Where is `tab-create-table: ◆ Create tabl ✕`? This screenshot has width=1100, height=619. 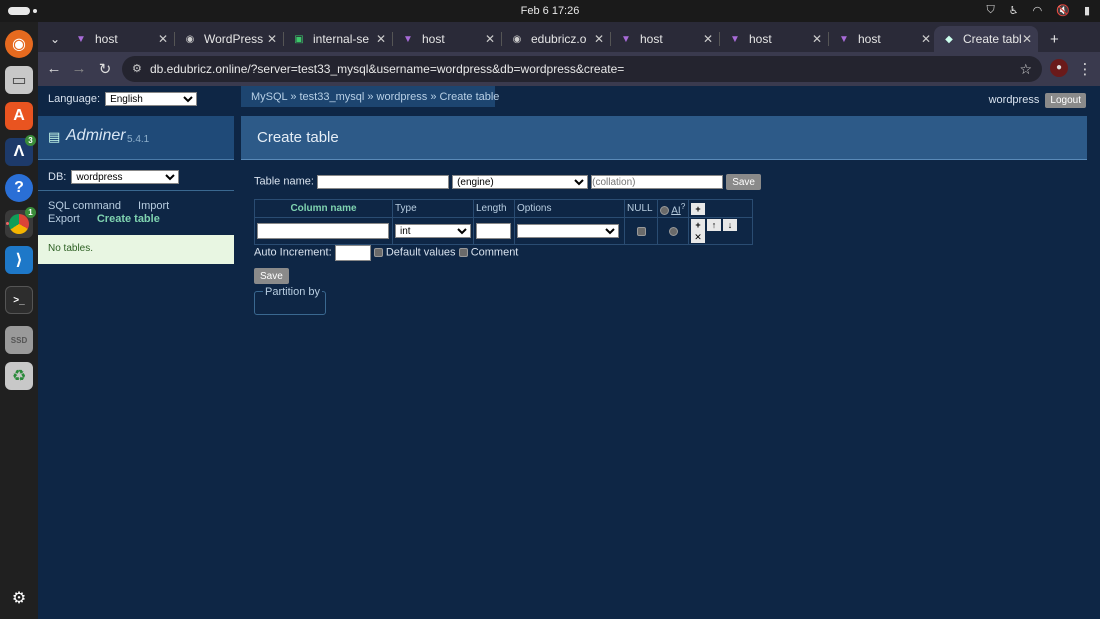
tab-create-table: ◆ Create tabl ✕ is located at coordinates (986, 39).